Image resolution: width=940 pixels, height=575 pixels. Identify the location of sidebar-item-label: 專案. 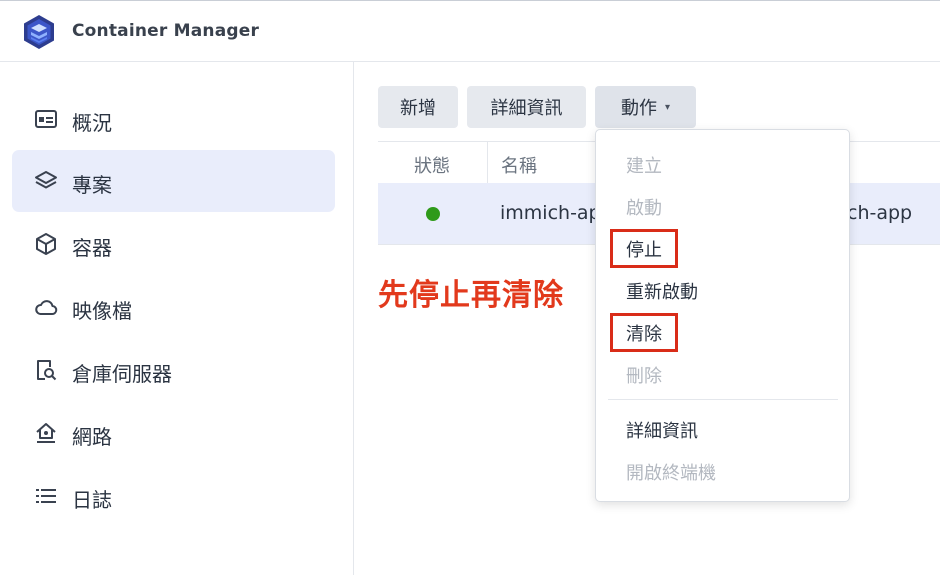
(92, 185).